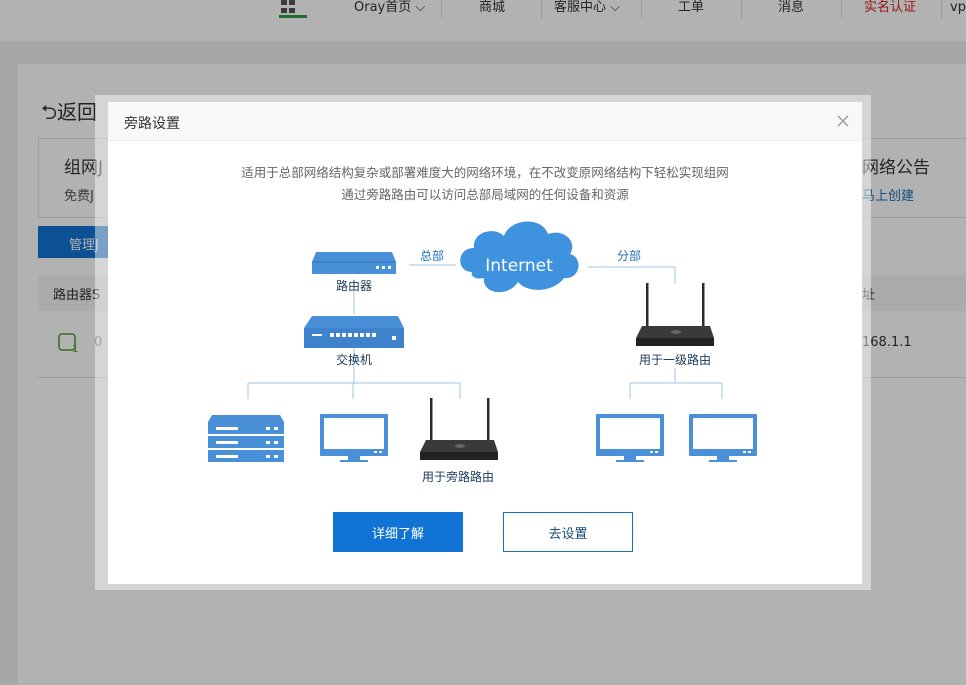  I want to click on branch-label: 分部, so click(629, 256).